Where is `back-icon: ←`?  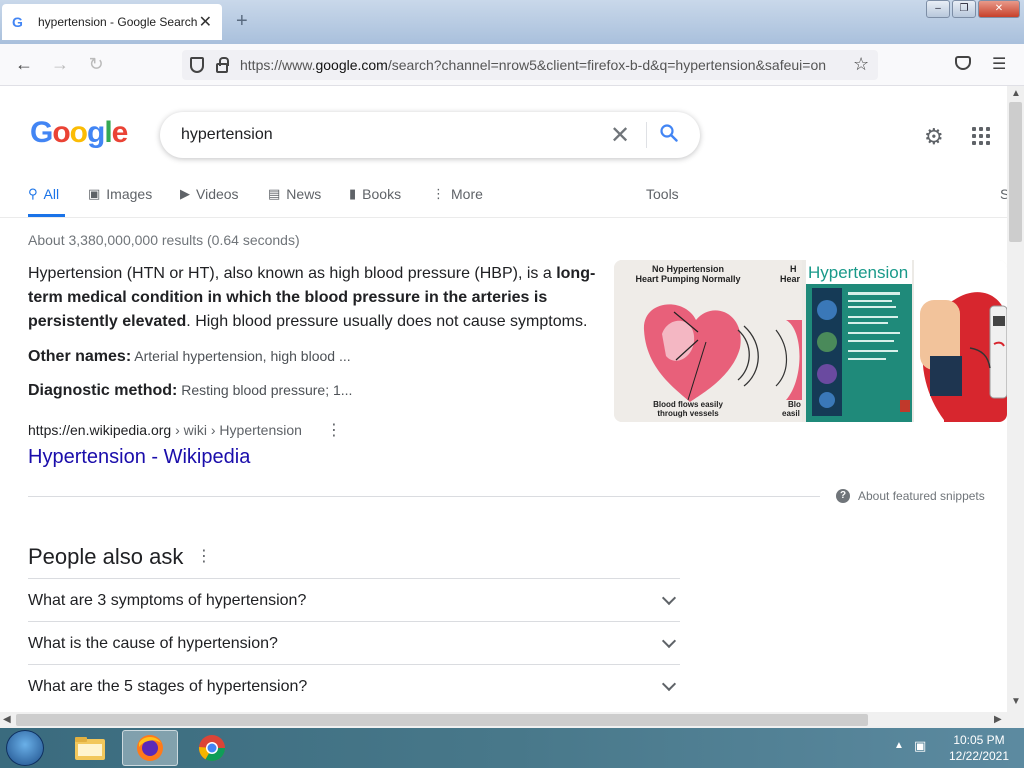
back-icon: ← is located at coordinates (24, 64).